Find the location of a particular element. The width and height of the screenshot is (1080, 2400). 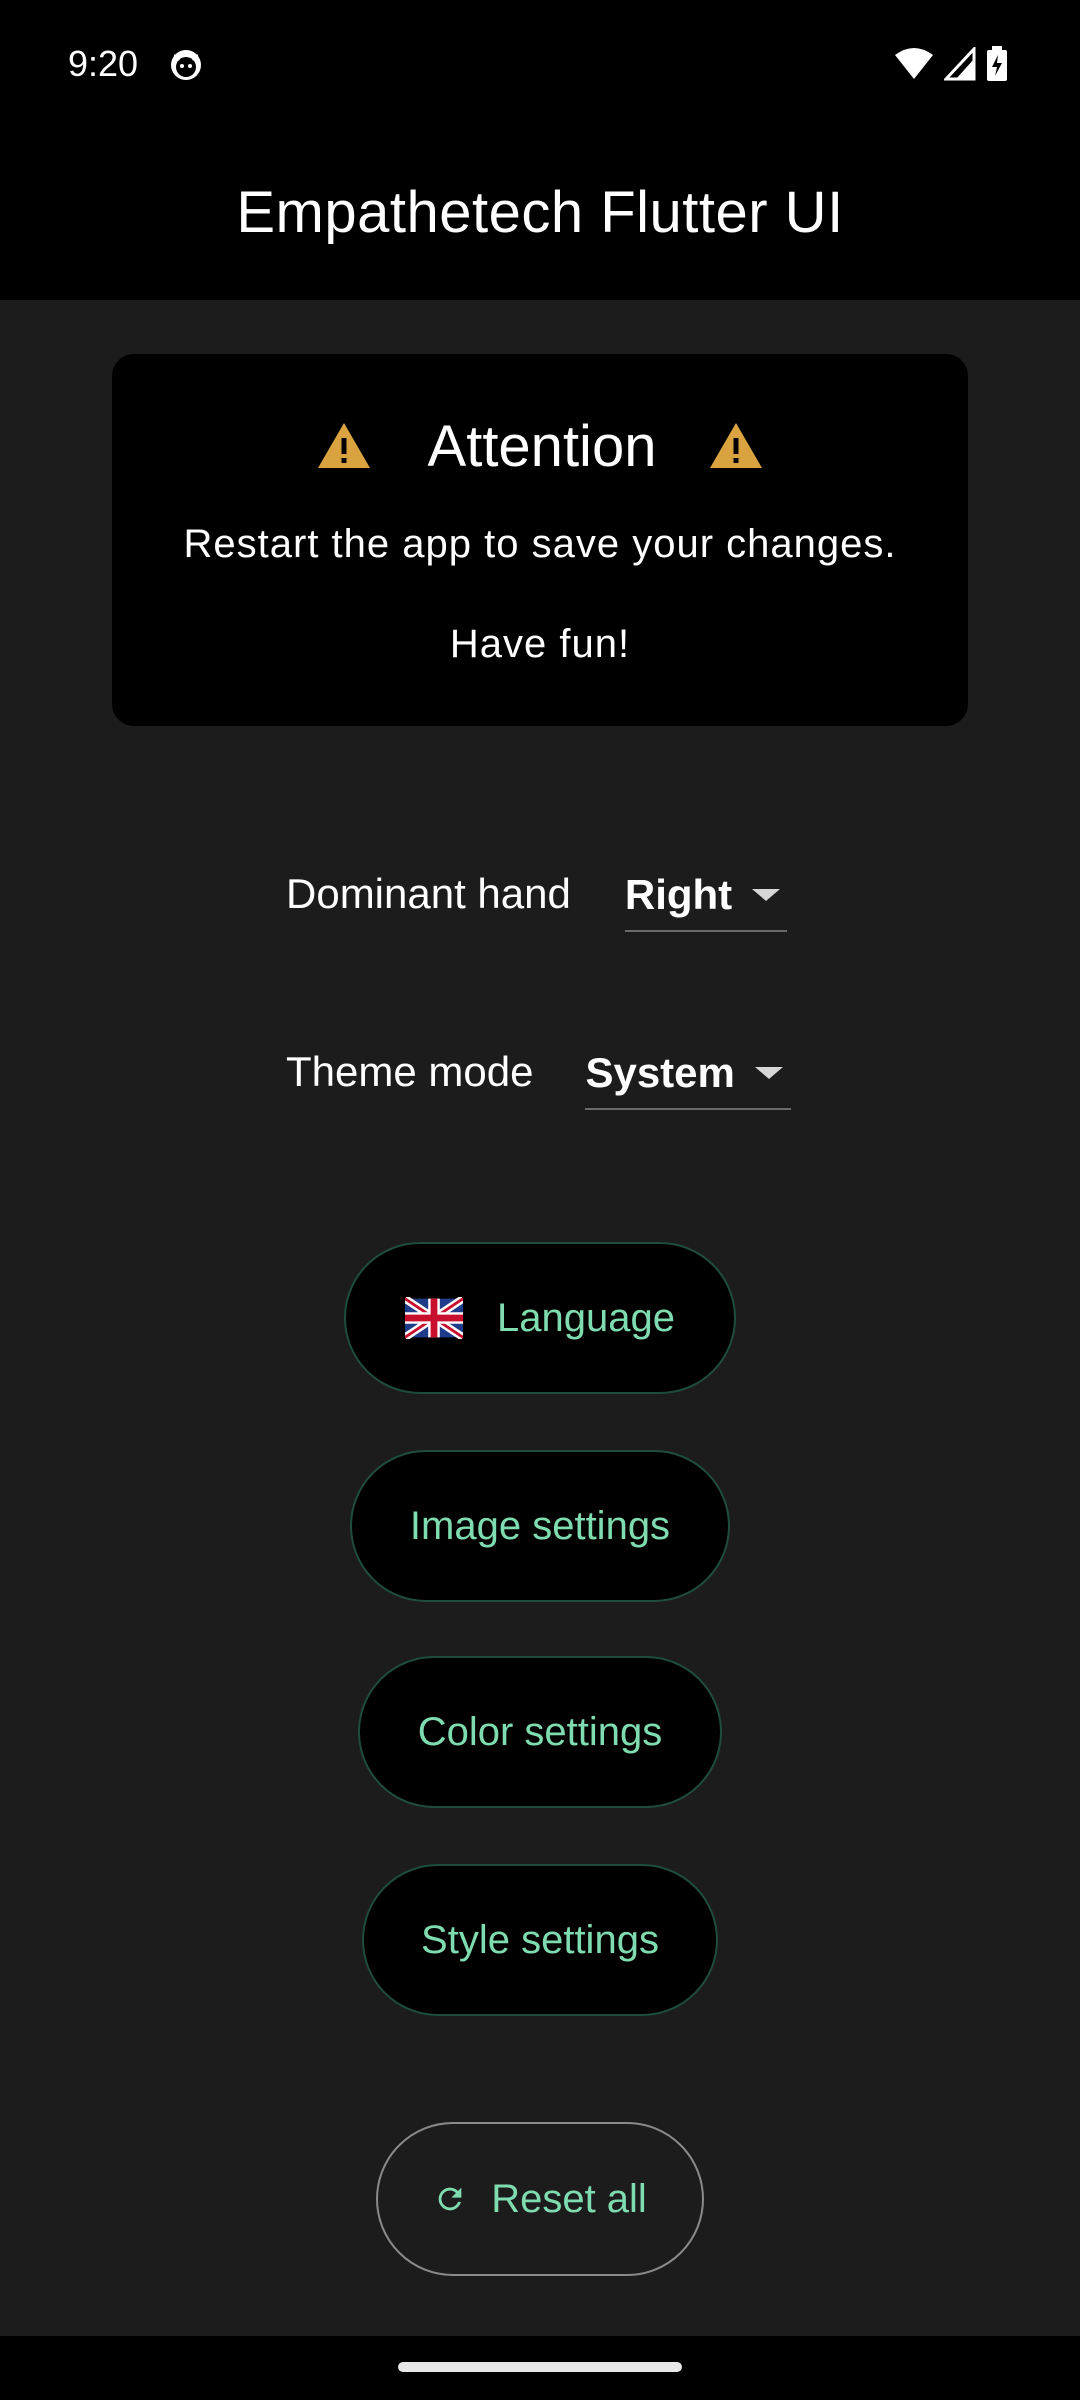

language-button: Language is located at coordinates (540, 1318).